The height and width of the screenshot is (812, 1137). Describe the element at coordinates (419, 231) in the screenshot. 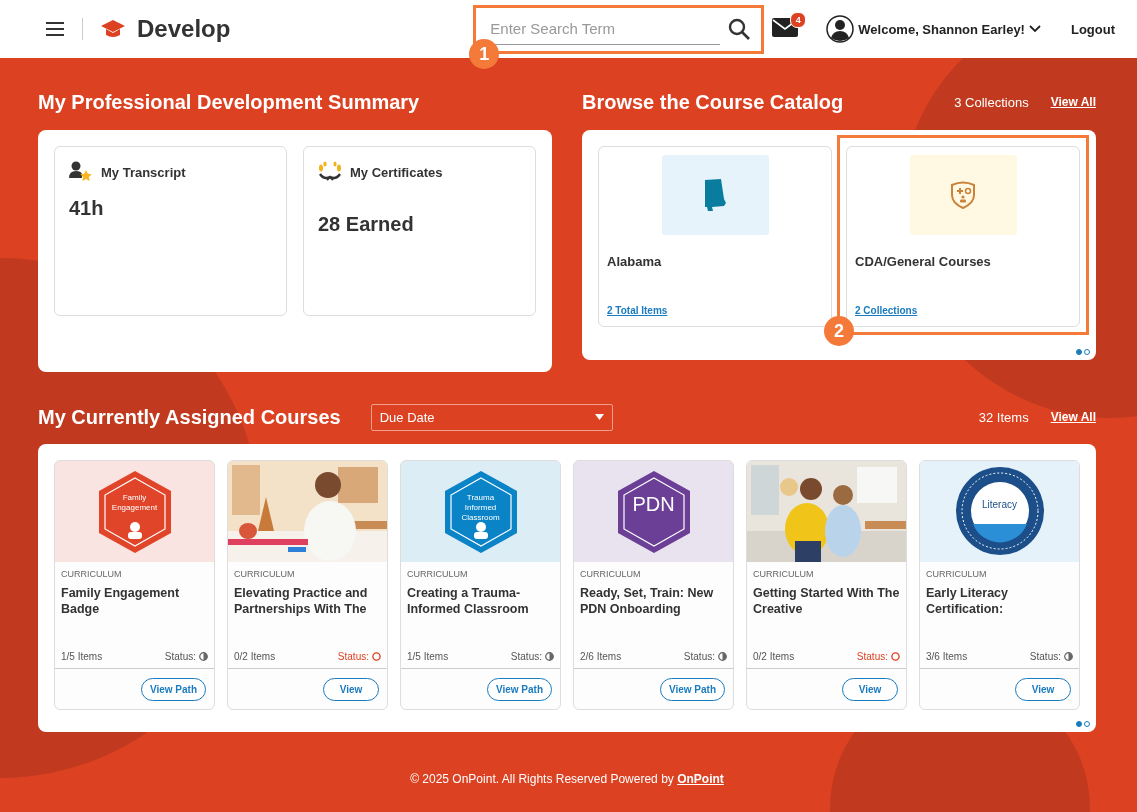

I see `summary-tile: My Certificates 28 Earned` at that location.